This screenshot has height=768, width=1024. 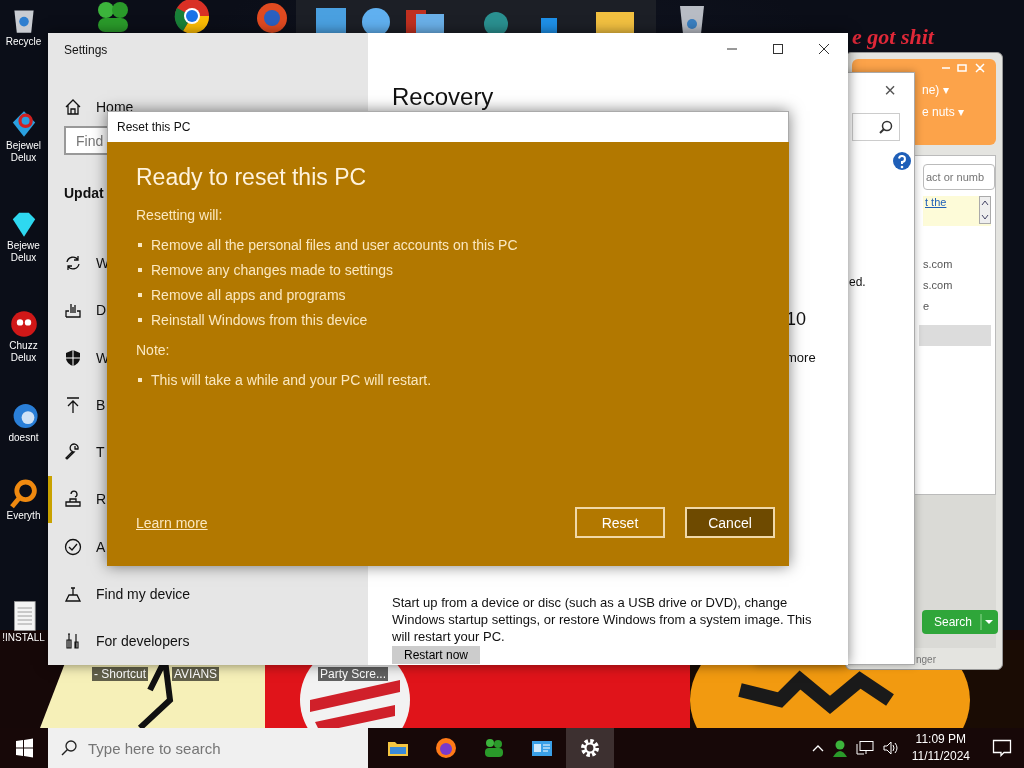 What do you see at coordinates (857, 282) in the screenshot?
I see `status-text: ed.` at bounding box center [857, 282].